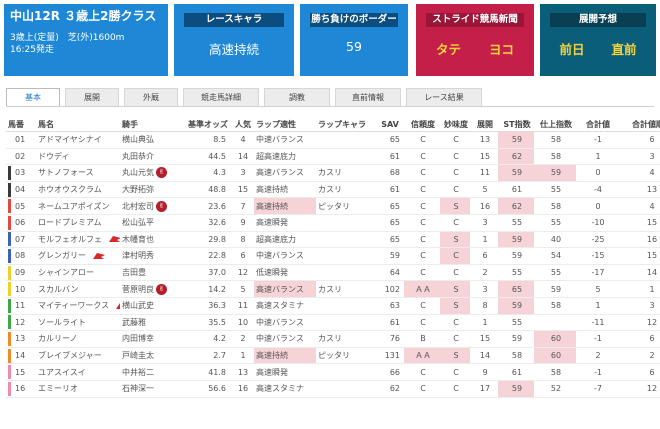 The height and width of the screenshot is (429, 660). Describe the element at coordinates (92, 97) in the screenshot. I see `tab-development: 展開` at that location.